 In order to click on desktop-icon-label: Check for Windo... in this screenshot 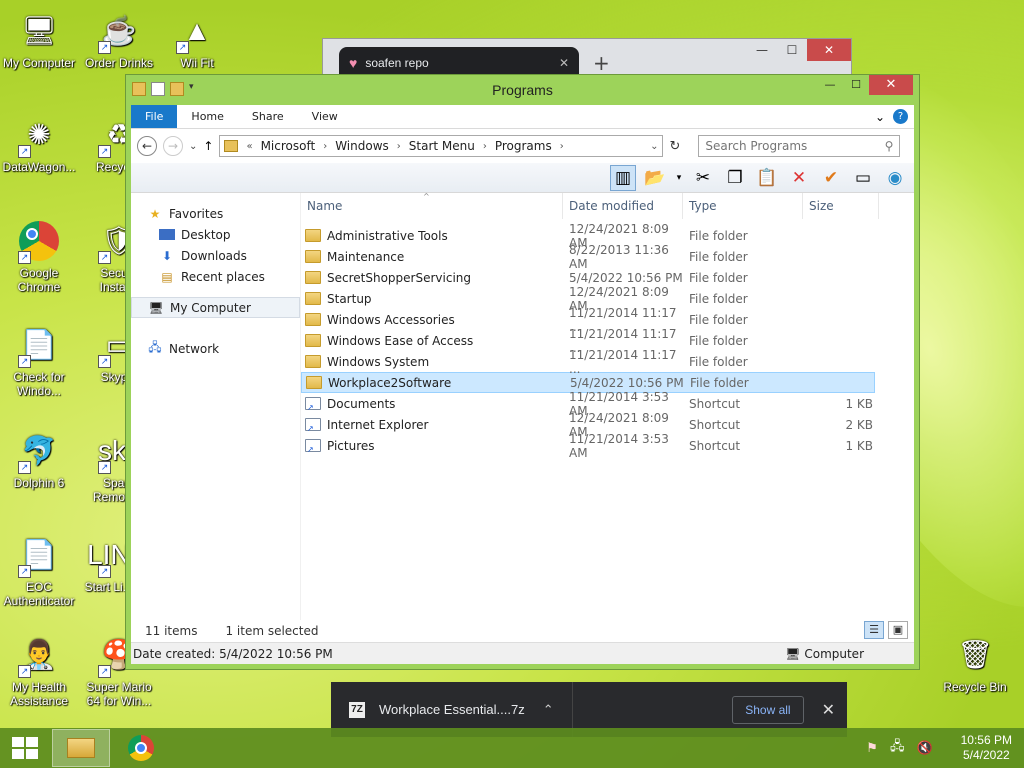, I will do `click(39, 384)`.